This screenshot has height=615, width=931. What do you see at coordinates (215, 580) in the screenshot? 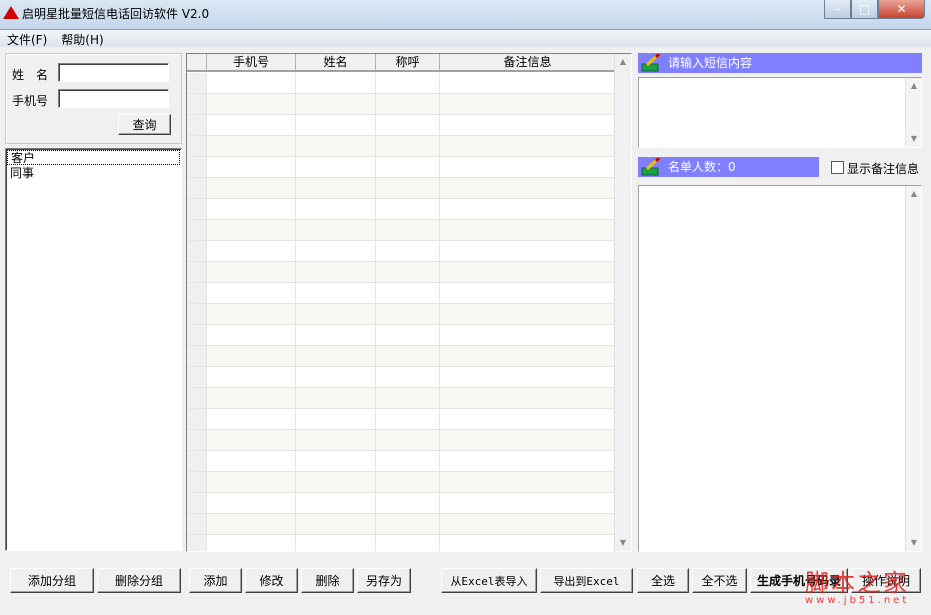
I see `add-button: 添加` at bounding box center [215, 580].